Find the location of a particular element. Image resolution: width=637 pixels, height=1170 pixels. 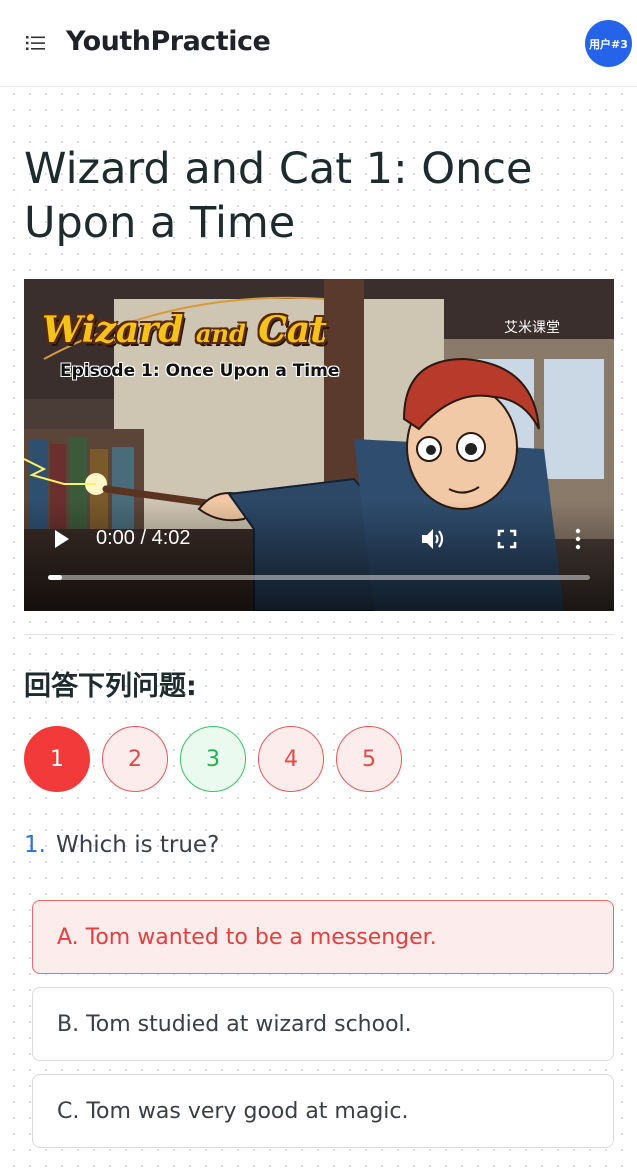

more-options-icon is located at coordinates (578, 539).